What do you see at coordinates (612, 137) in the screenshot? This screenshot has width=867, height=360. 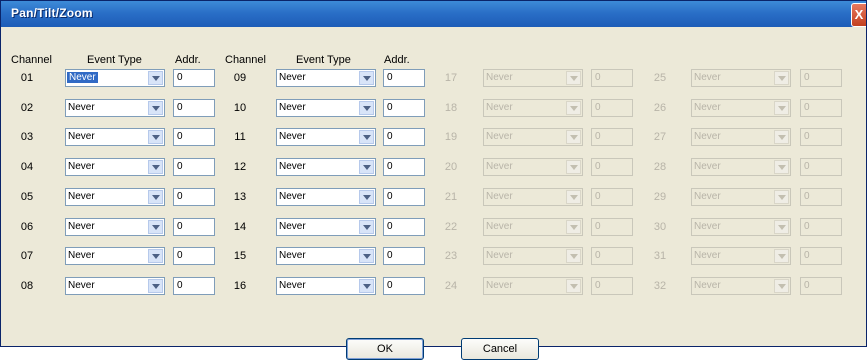 I see `addr-input-ch19: 0` at bounding box center [612, 137].